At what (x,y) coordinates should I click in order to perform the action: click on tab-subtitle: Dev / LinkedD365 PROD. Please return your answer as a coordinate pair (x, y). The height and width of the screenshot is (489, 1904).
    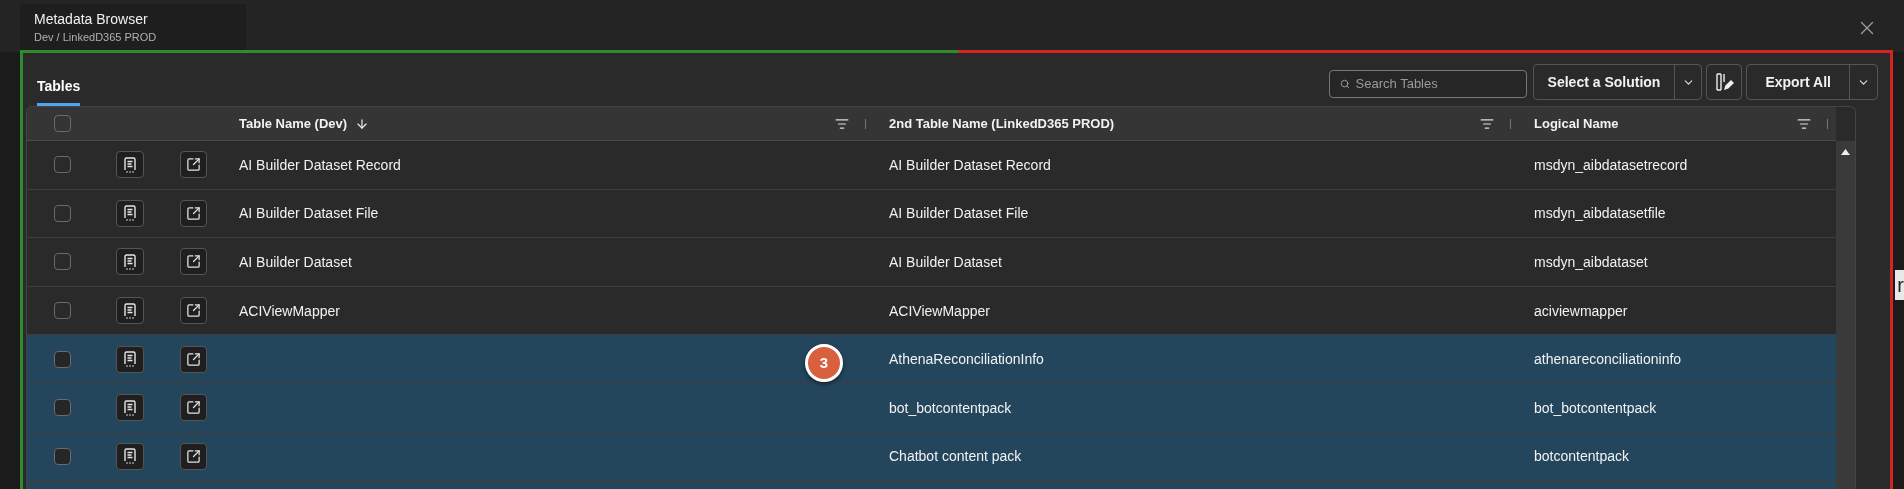
    Looking at the image, I should click on (96, 37).